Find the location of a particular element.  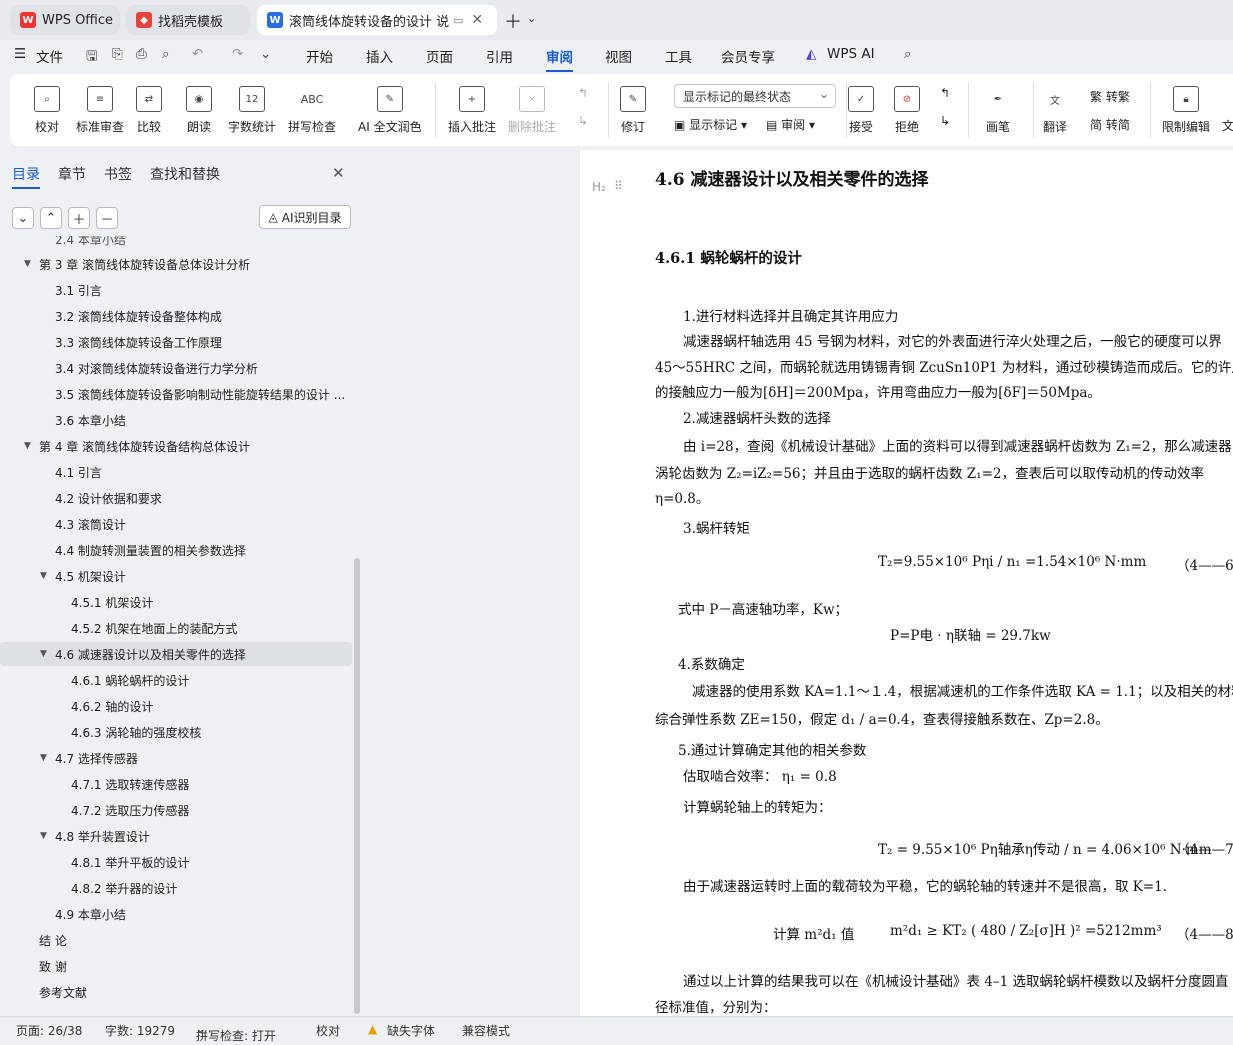

next-change-icon: ↳ is located at coordinates (945, 121).